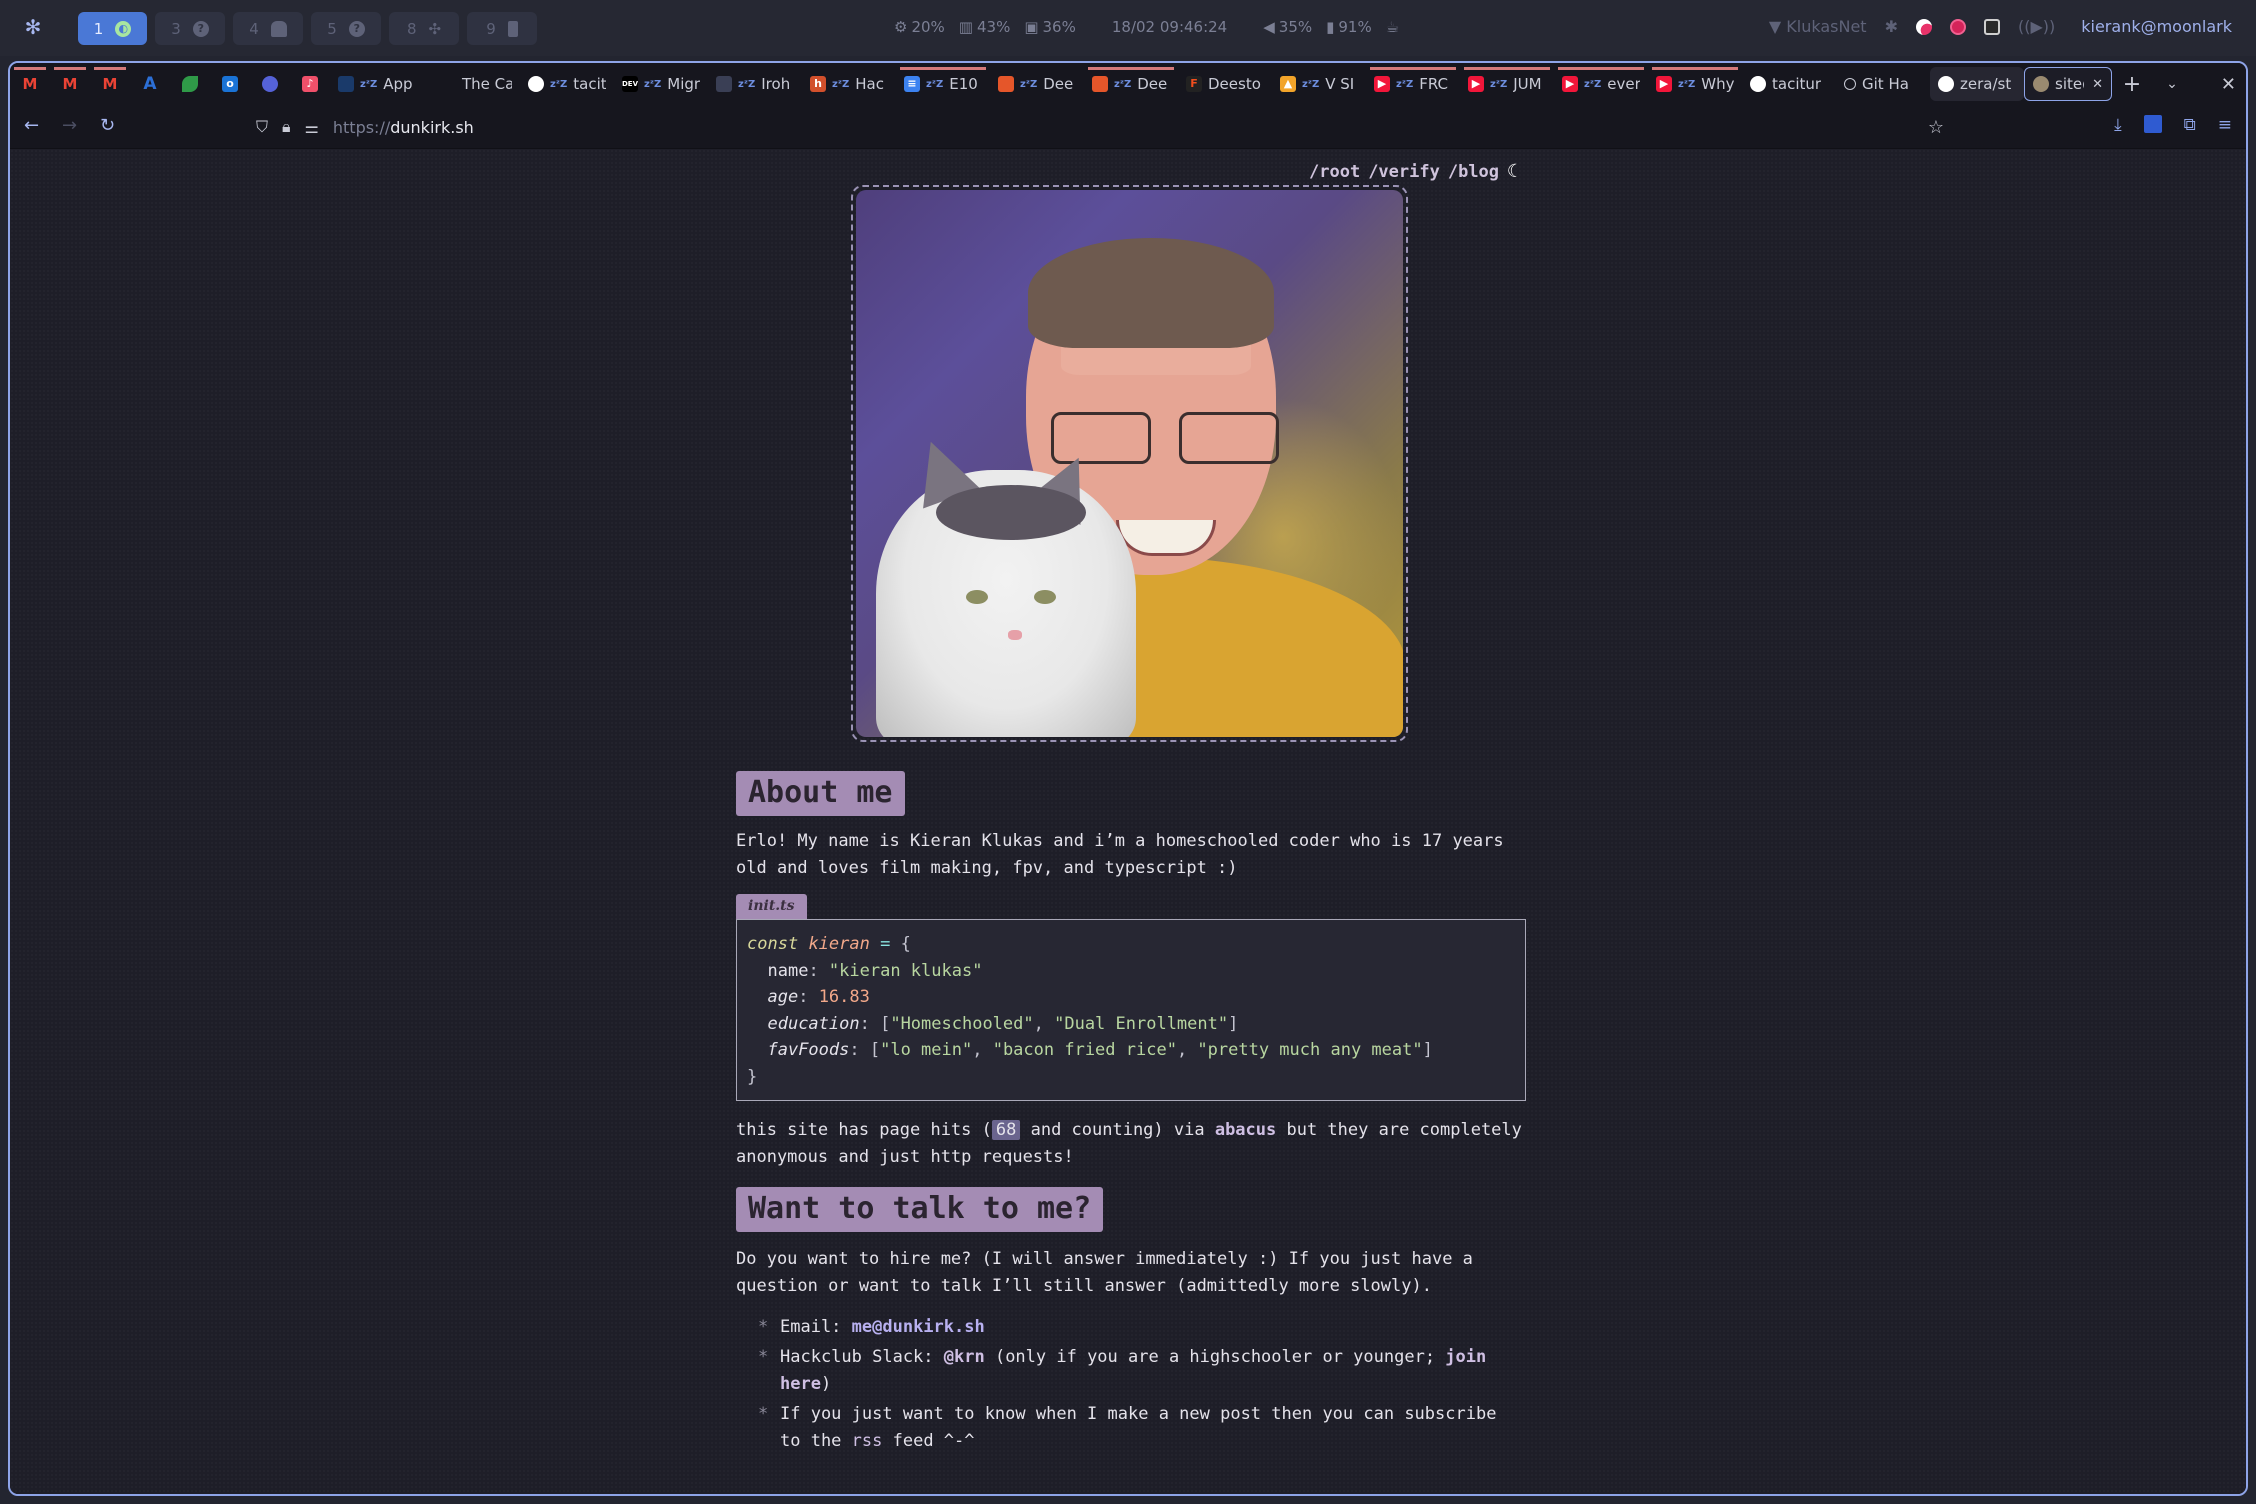 This screenshot has width=2256, height=1504. What do you see at coordinates (918, 1327) in the screenshot?
I see `email-link: me@dunkirk.sh` at bounding box center [918, 1327].